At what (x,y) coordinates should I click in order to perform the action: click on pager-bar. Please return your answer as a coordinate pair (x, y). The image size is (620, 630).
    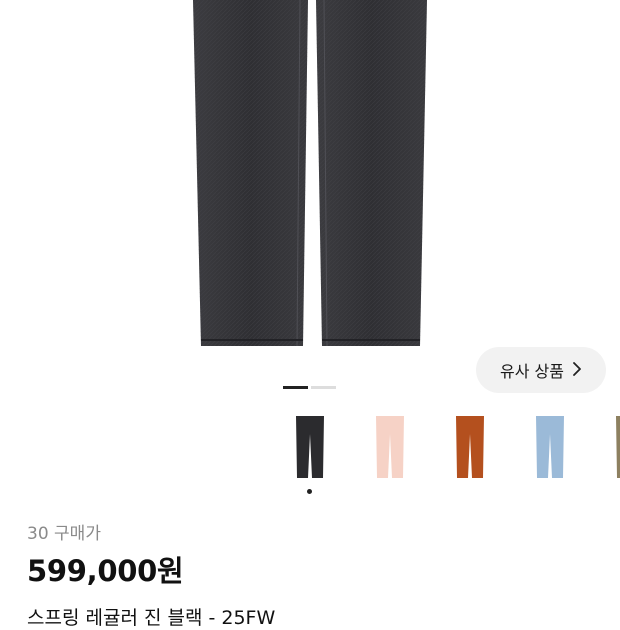
    Looking at the image, I should click on (323, 387).